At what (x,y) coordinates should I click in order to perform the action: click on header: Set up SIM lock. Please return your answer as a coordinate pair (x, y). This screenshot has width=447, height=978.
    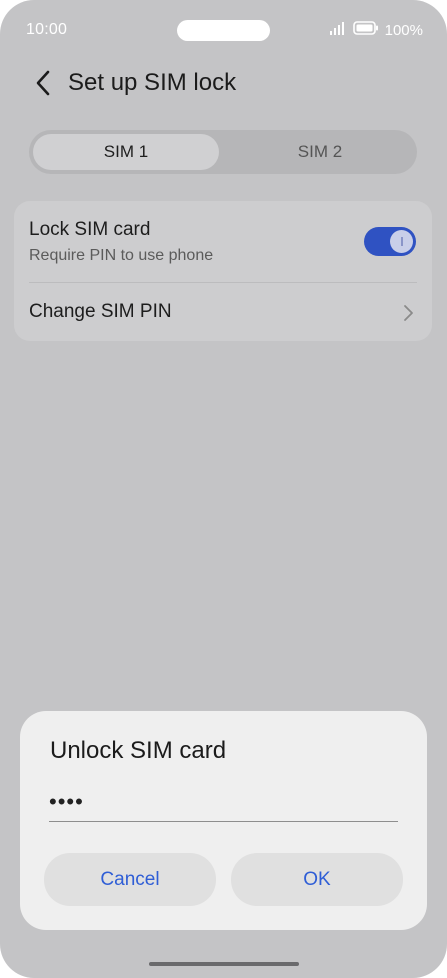
    Looking at the image, I should click on (223, 85).